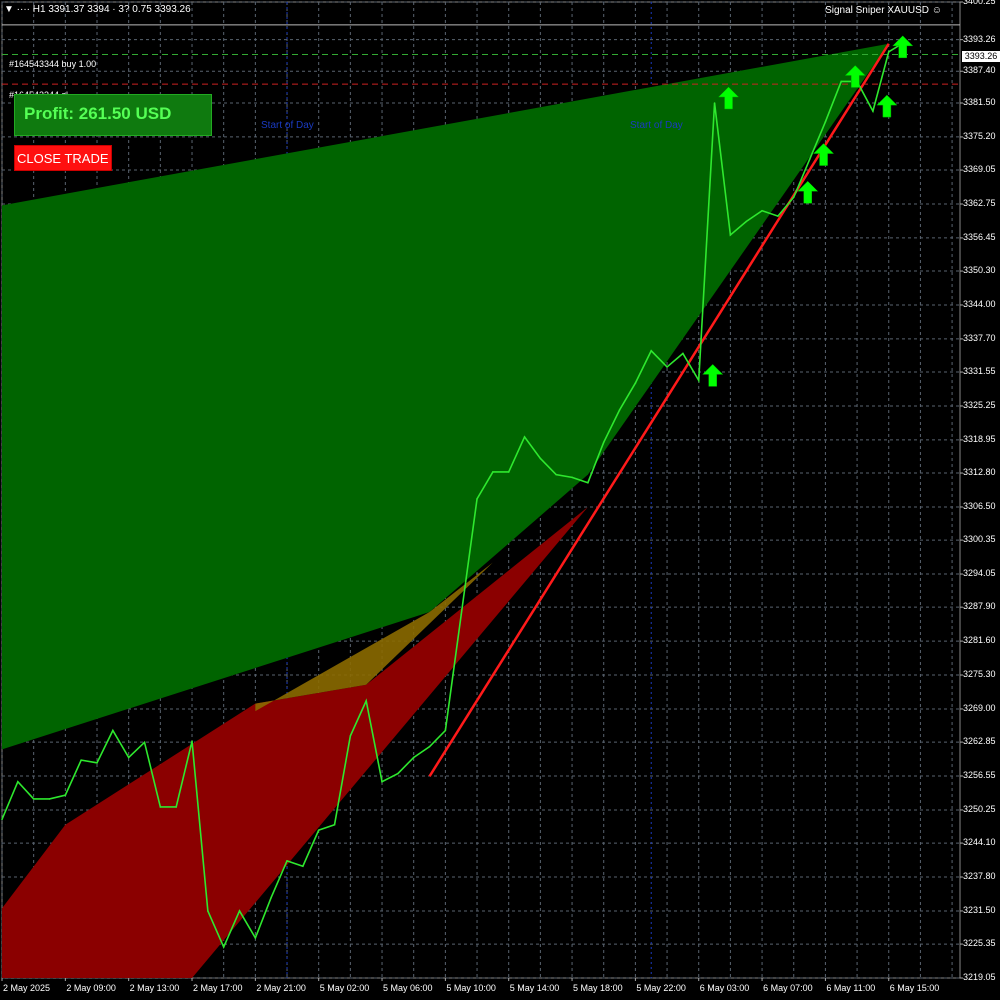 This screenshot has width=1000, height=1000. I want to click on indicator-title: Signal Sniper XAUUSD ☺, so click(883, 10).